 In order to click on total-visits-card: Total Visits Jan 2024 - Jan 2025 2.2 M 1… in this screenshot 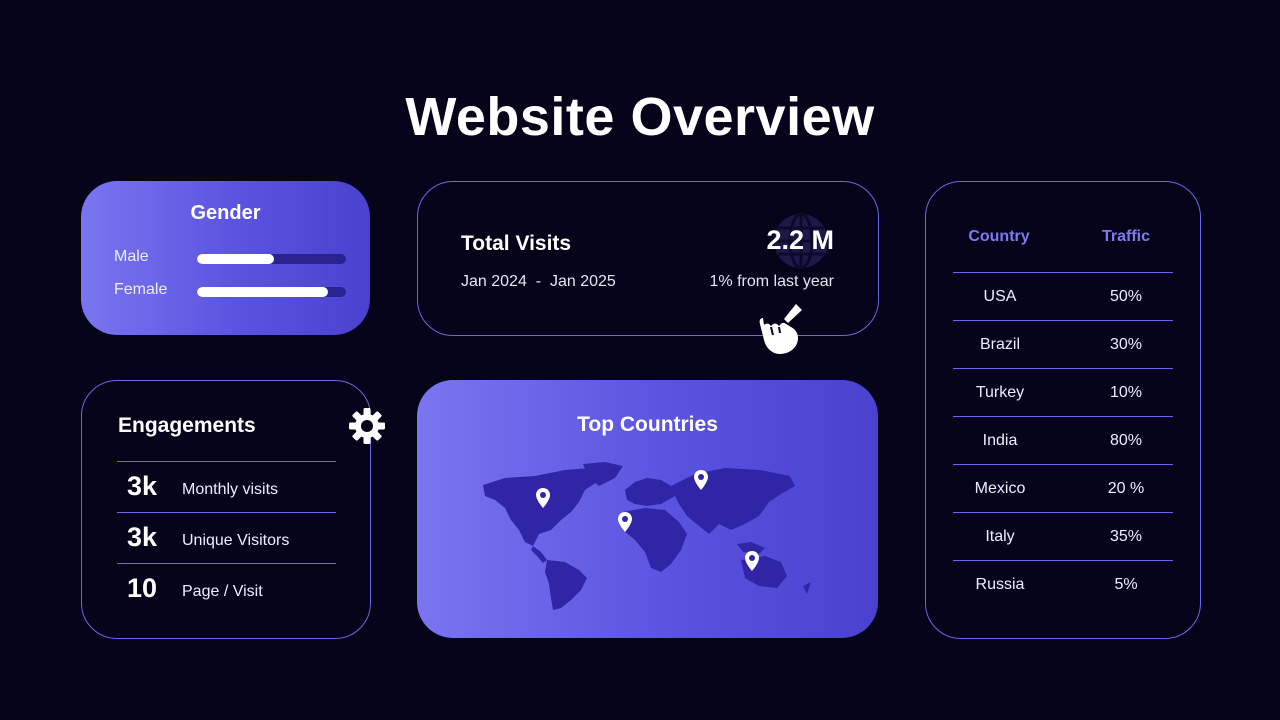, I will do `click(648, 258)`.